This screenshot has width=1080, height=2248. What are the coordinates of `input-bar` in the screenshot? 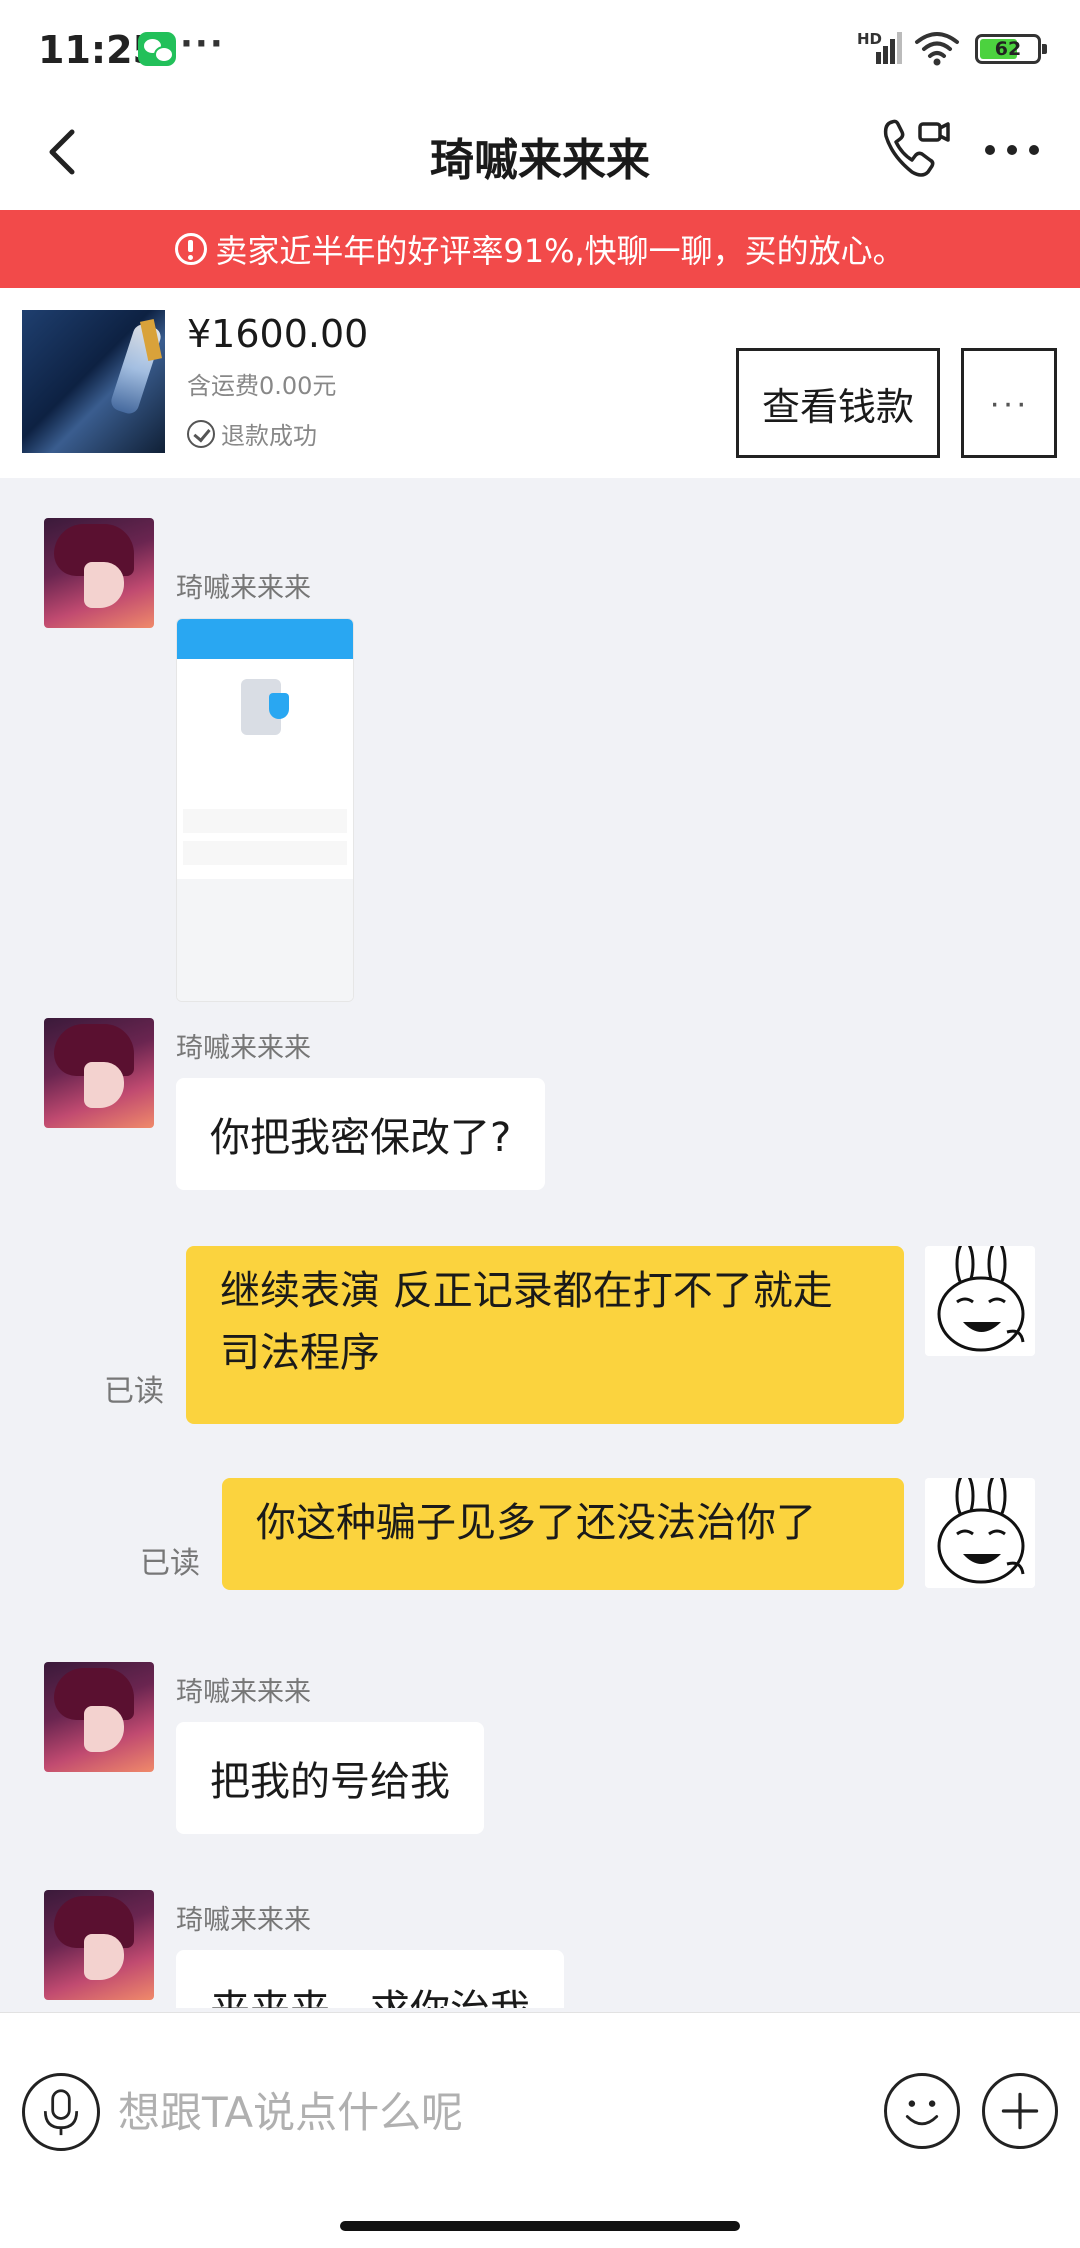 It's located at (540, 2130).